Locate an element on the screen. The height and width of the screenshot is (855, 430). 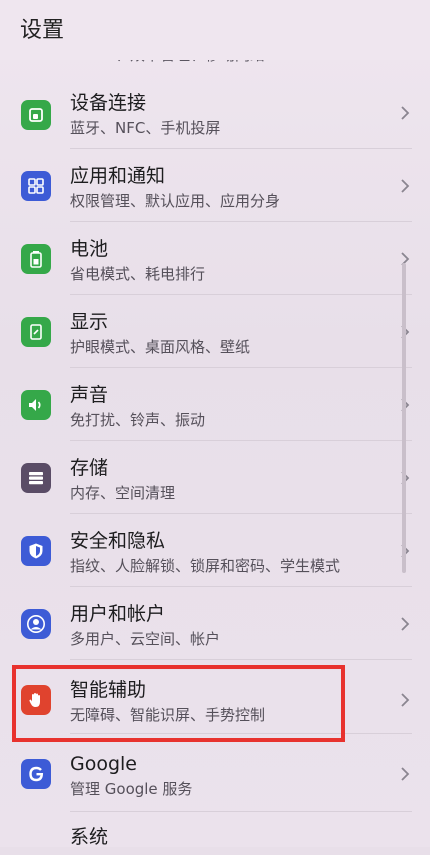
settings-item-label: 系统 is located at coordinates (89, 837).